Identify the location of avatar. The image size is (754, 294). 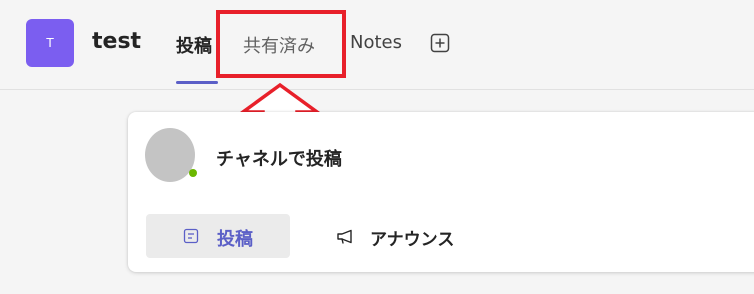
(170, 155).